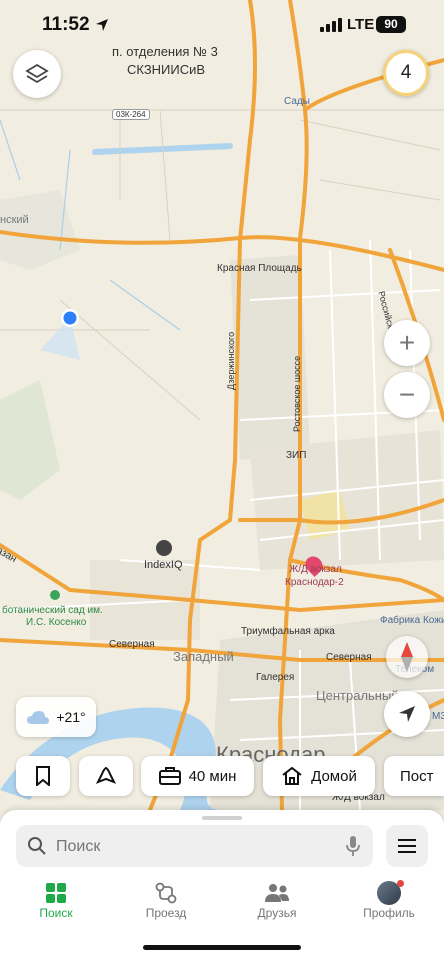  What do you see at coordinates (131, 114) in the screenshot?
I see `road-code-badge: 03К-264` at bounding box center [131, 114].